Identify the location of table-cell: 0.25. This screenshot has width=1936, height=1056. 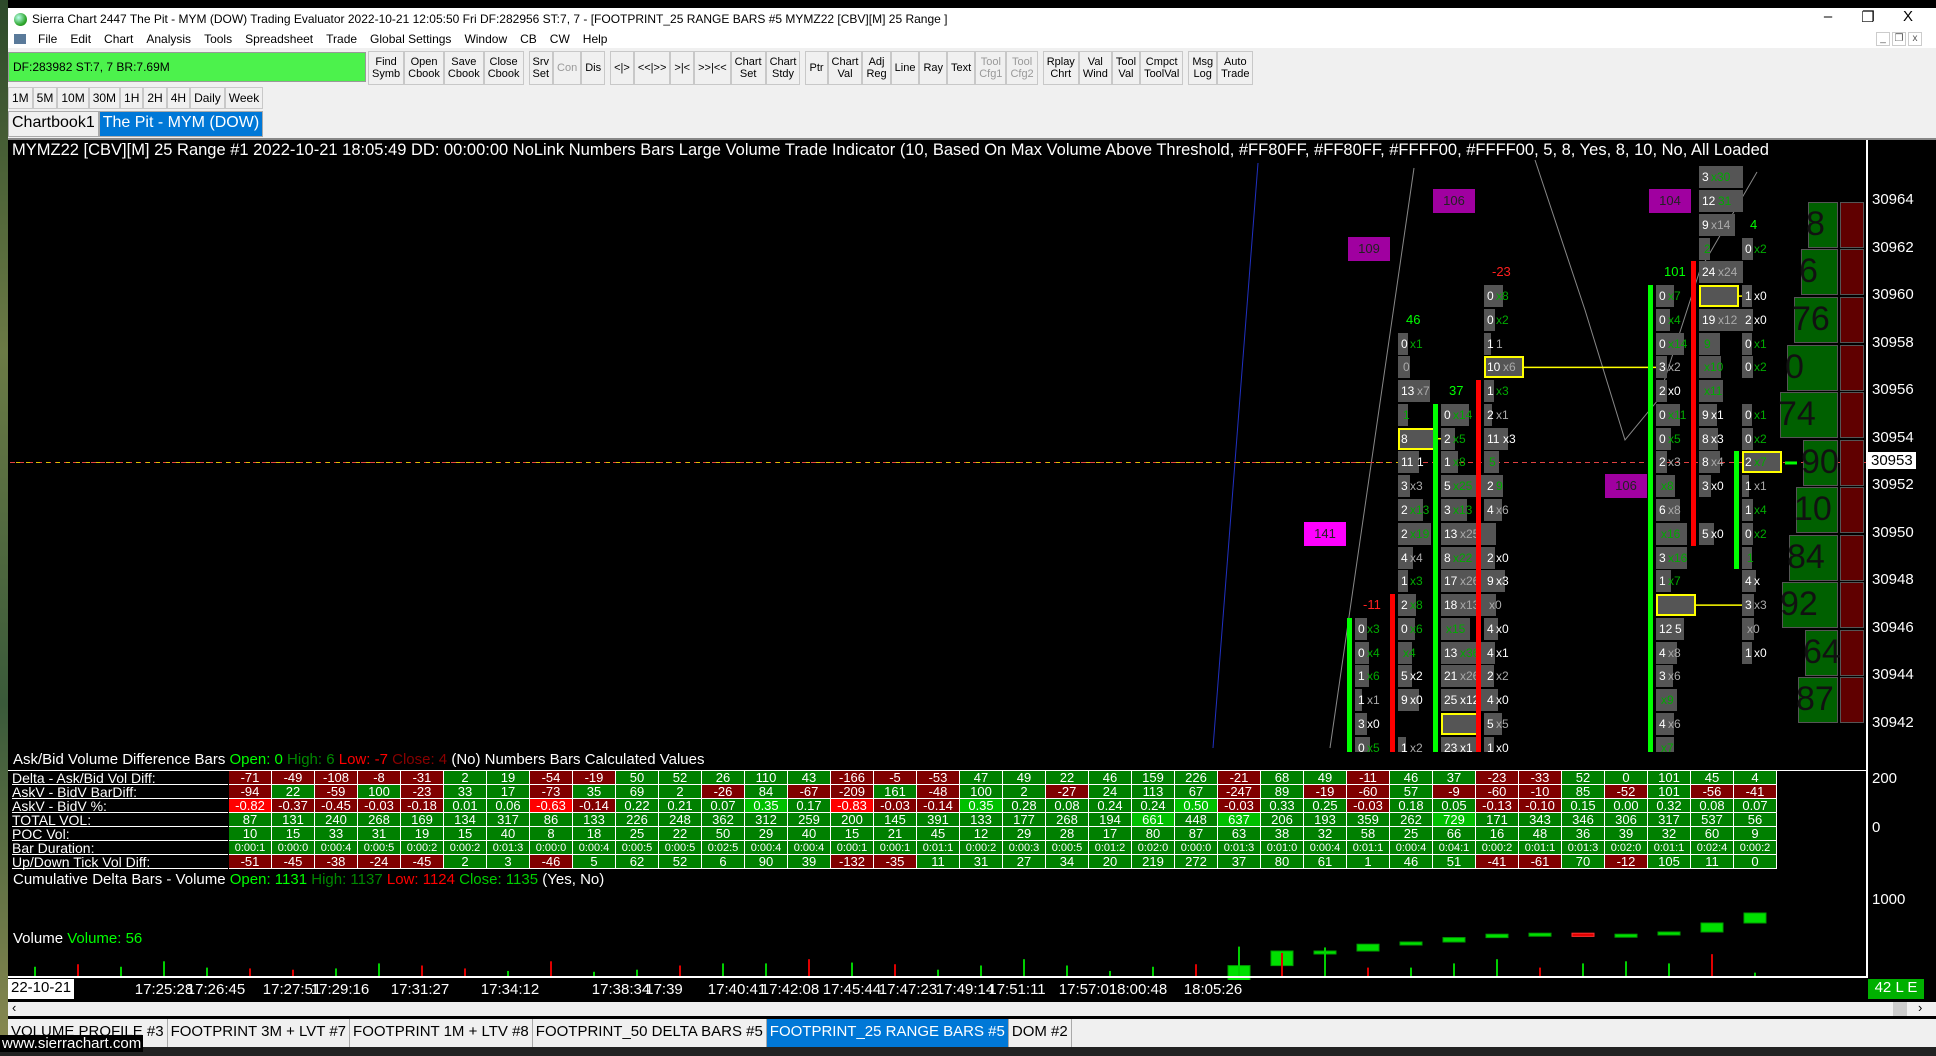
(1325, 806).